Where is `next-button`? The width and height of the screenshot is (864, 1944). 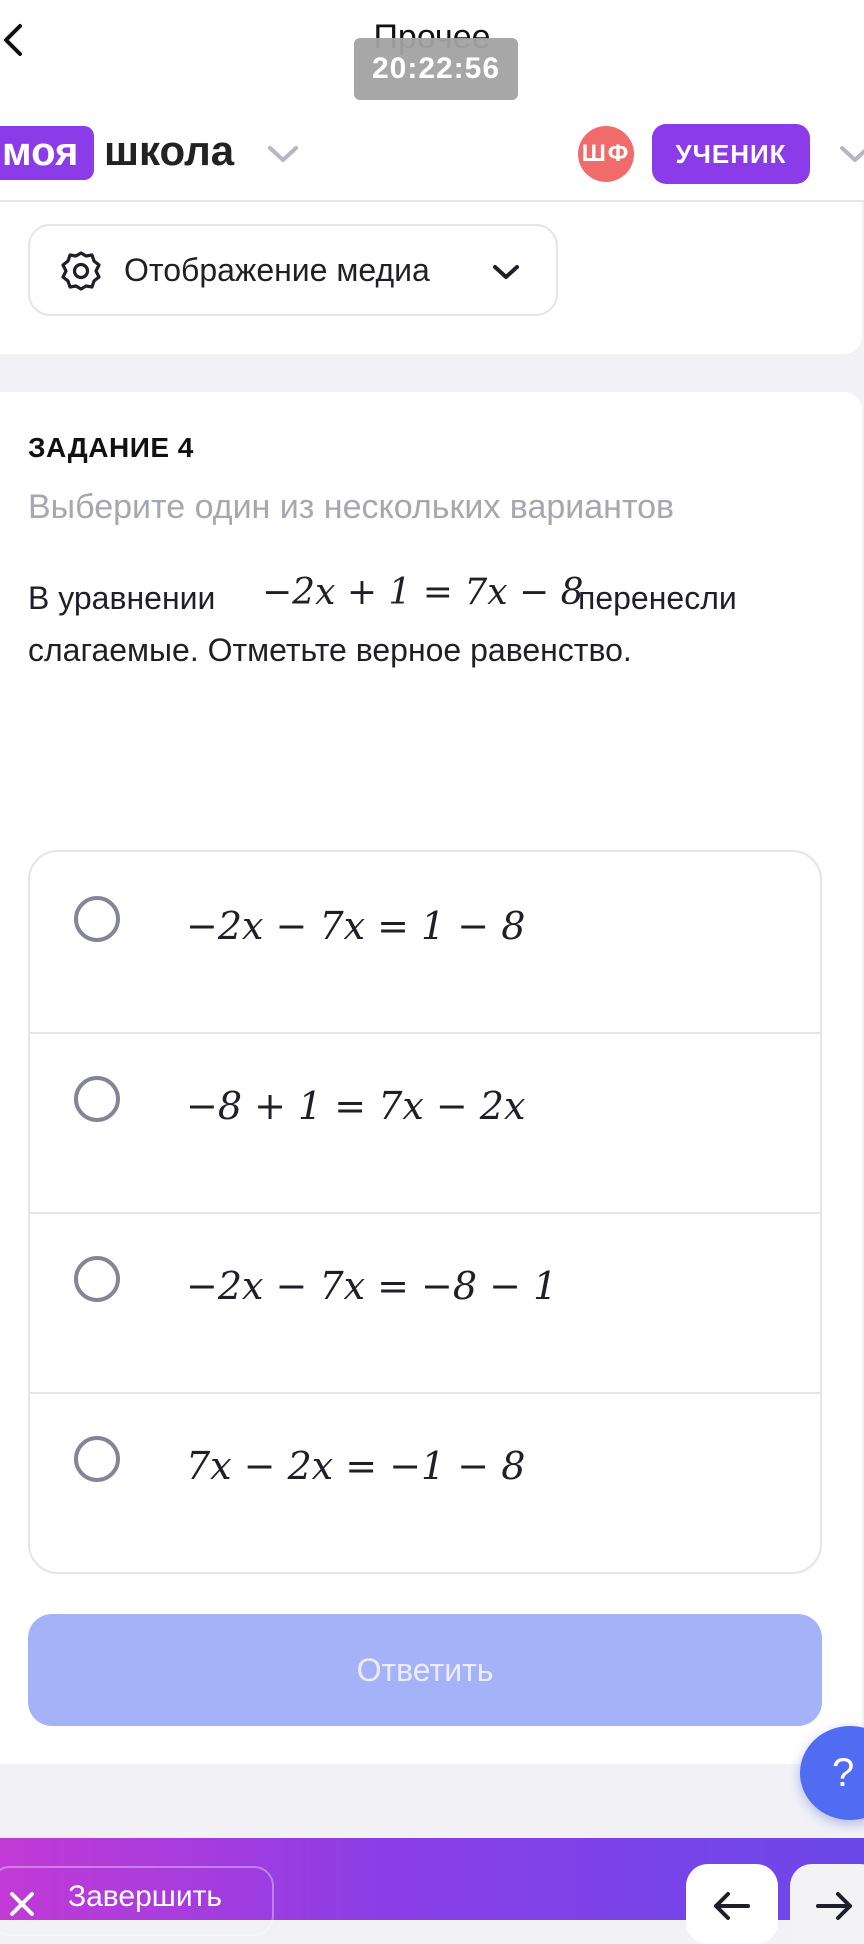
next-button is located at coordinates (827, 1904).